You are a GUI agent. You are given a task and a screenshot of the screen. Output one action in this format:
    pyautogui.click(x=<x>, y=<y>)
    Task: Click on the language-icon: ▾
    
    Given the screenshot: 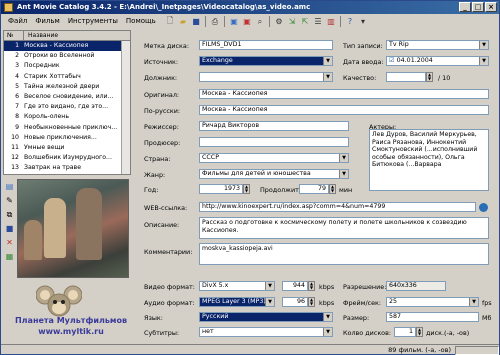 What is the action you would take?
    pyautogui.click(x=363, y=22)
    